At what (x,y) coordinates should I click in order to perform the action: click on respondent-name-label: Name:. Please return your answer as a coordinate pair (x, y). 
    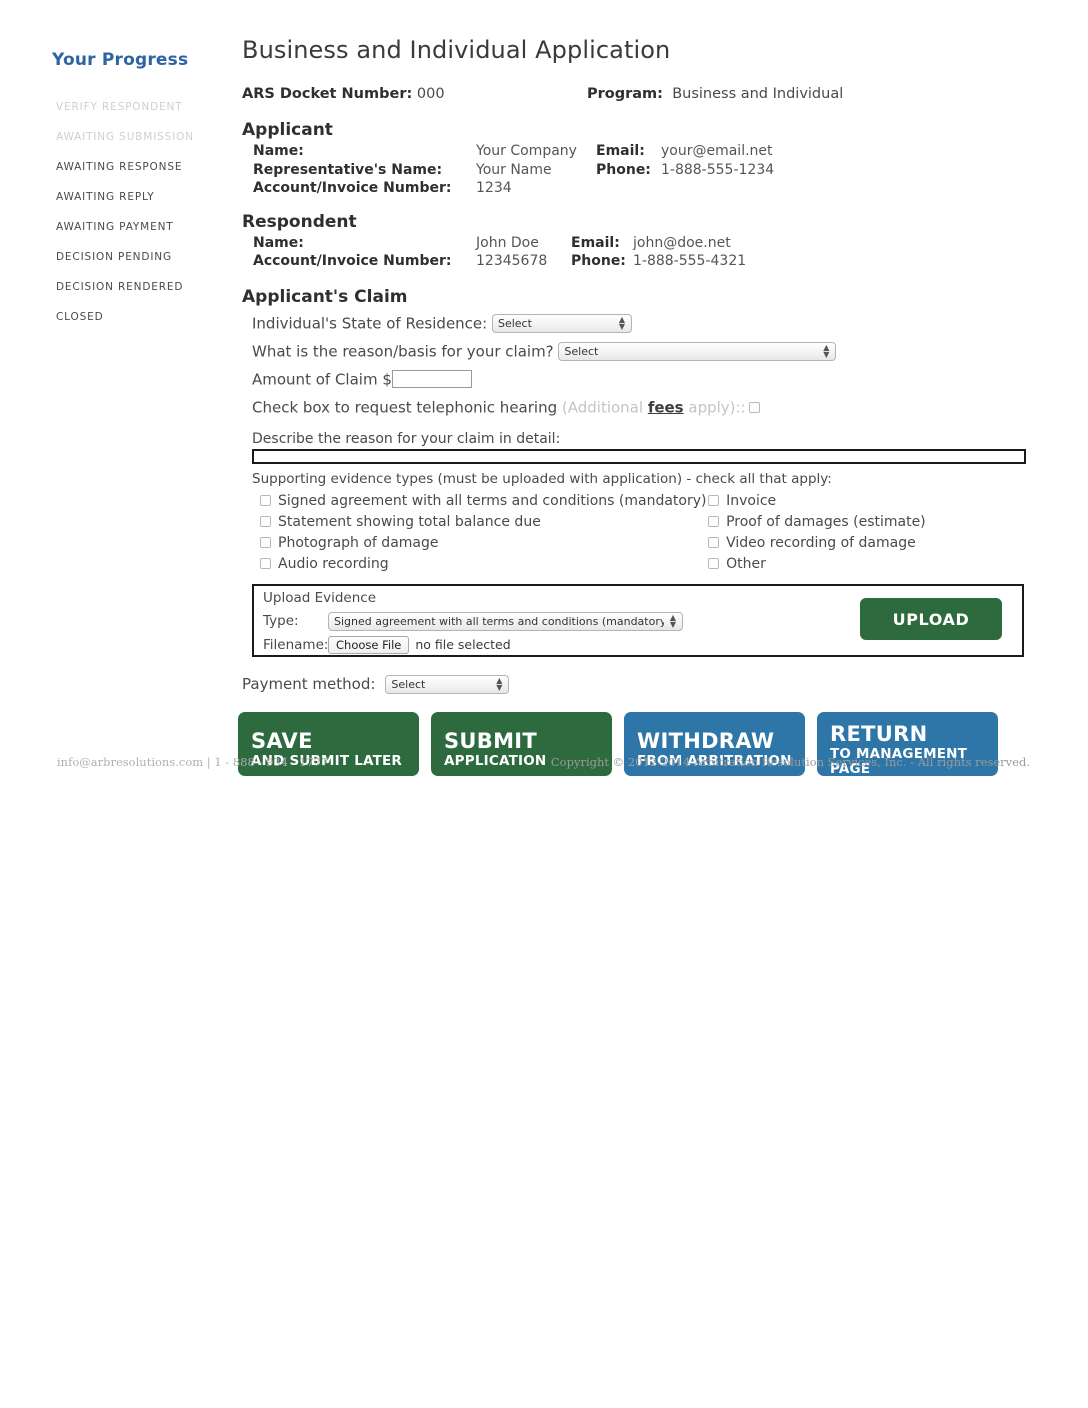
    Looking at the image, I should click on (278, 242).